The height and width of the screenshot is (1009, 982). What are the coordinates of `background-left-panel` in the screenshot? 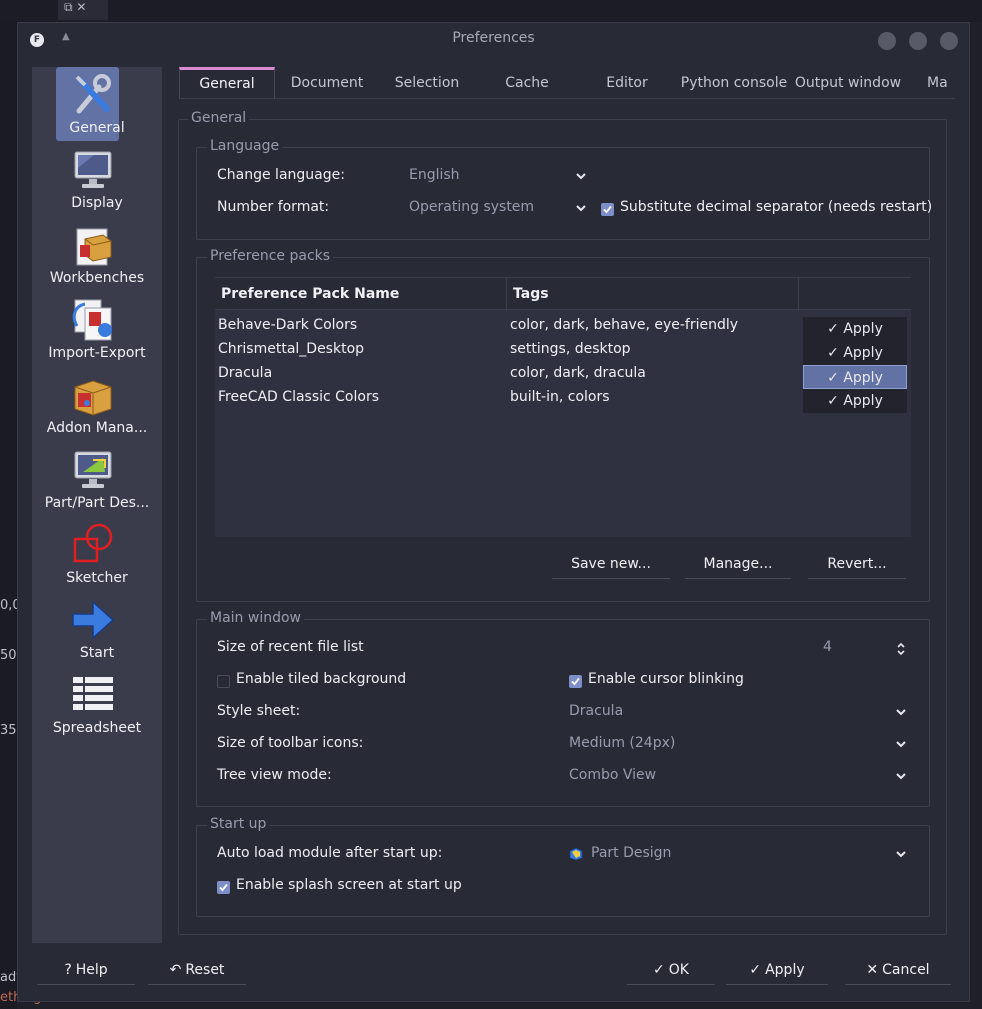 It's located at (8, 515).